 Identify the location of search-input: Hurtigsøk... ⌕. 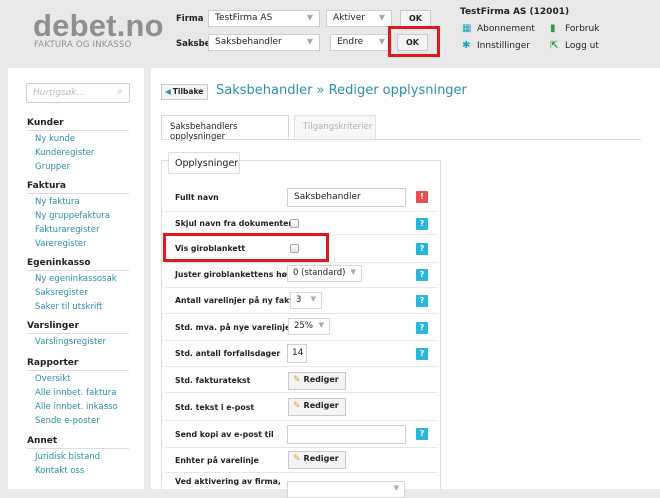
(78, 93).